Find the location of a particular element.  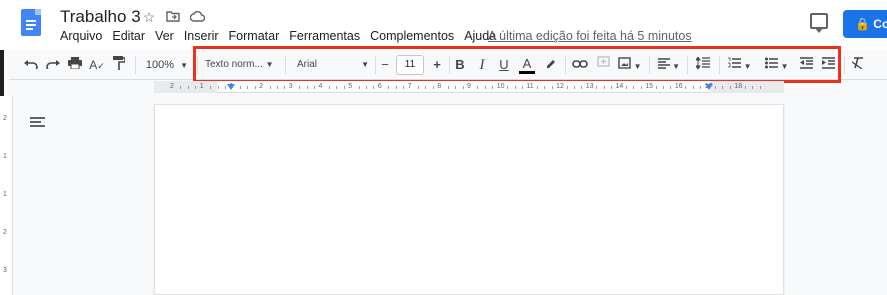

ruler-number: 3 is located at coordinates (290, 86).